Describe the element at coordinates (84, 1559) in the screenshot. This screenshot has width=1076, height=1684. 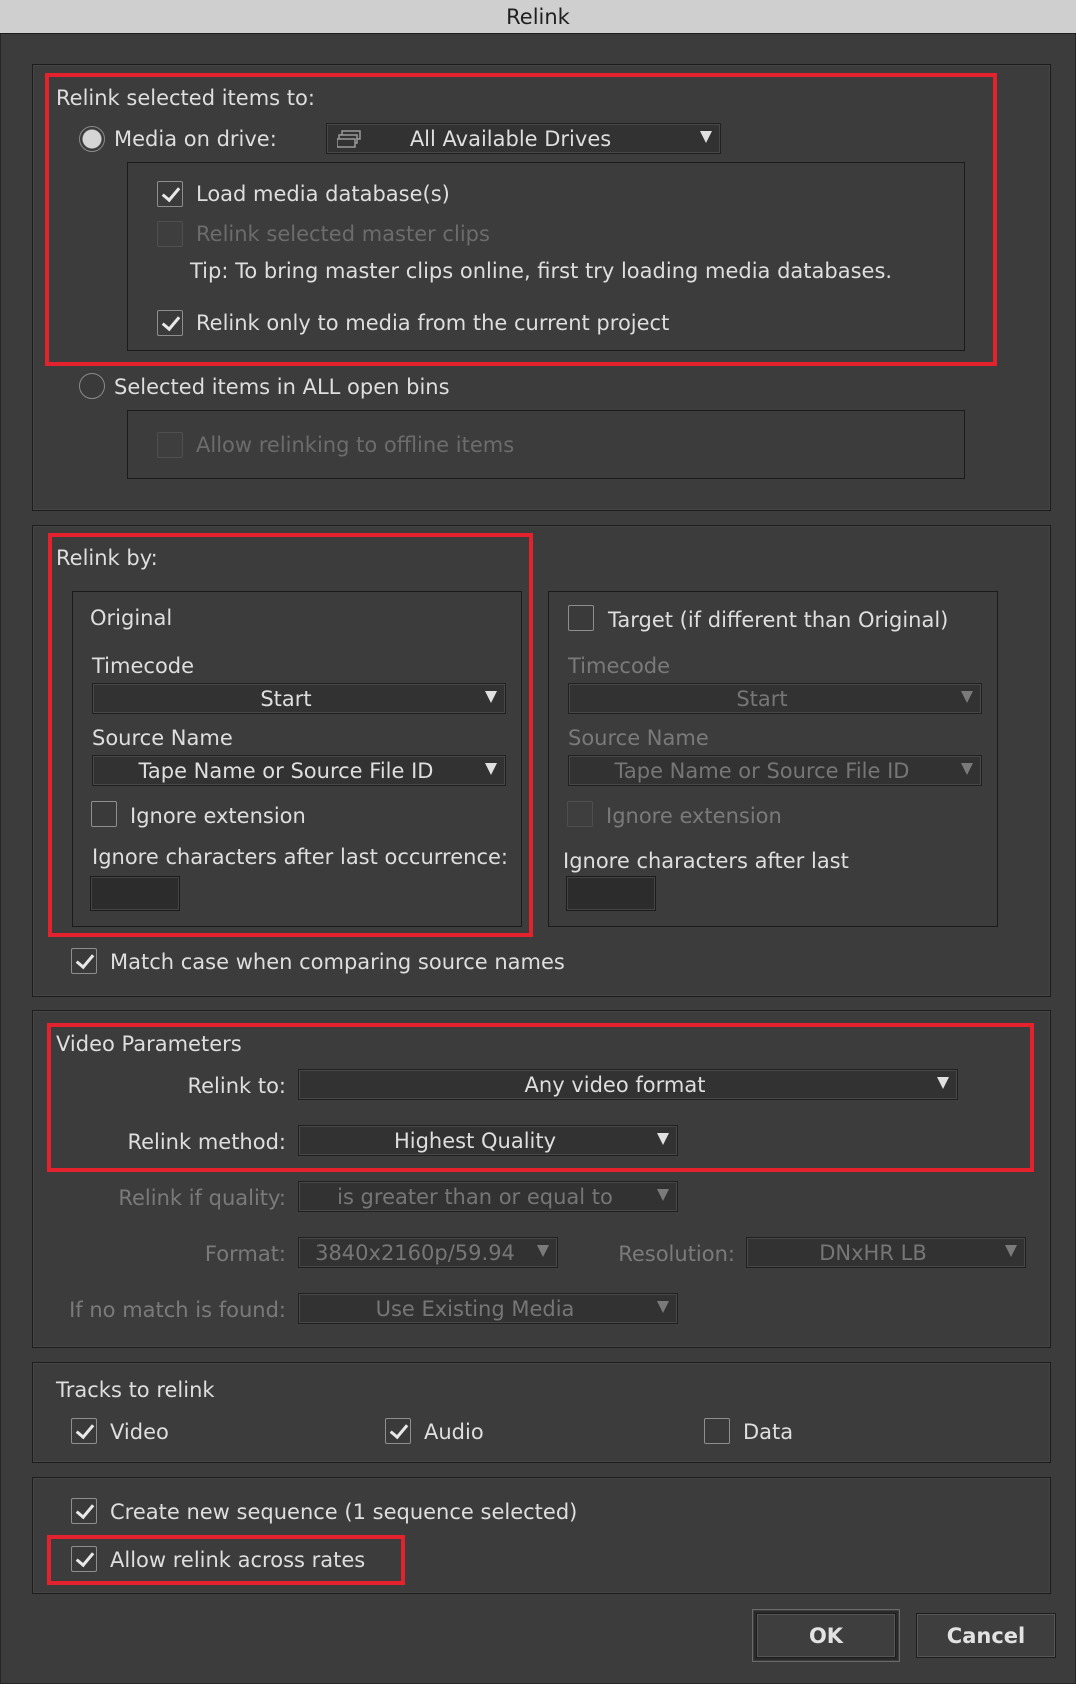
I see `allow-relink-rates-checkbox` at that location.